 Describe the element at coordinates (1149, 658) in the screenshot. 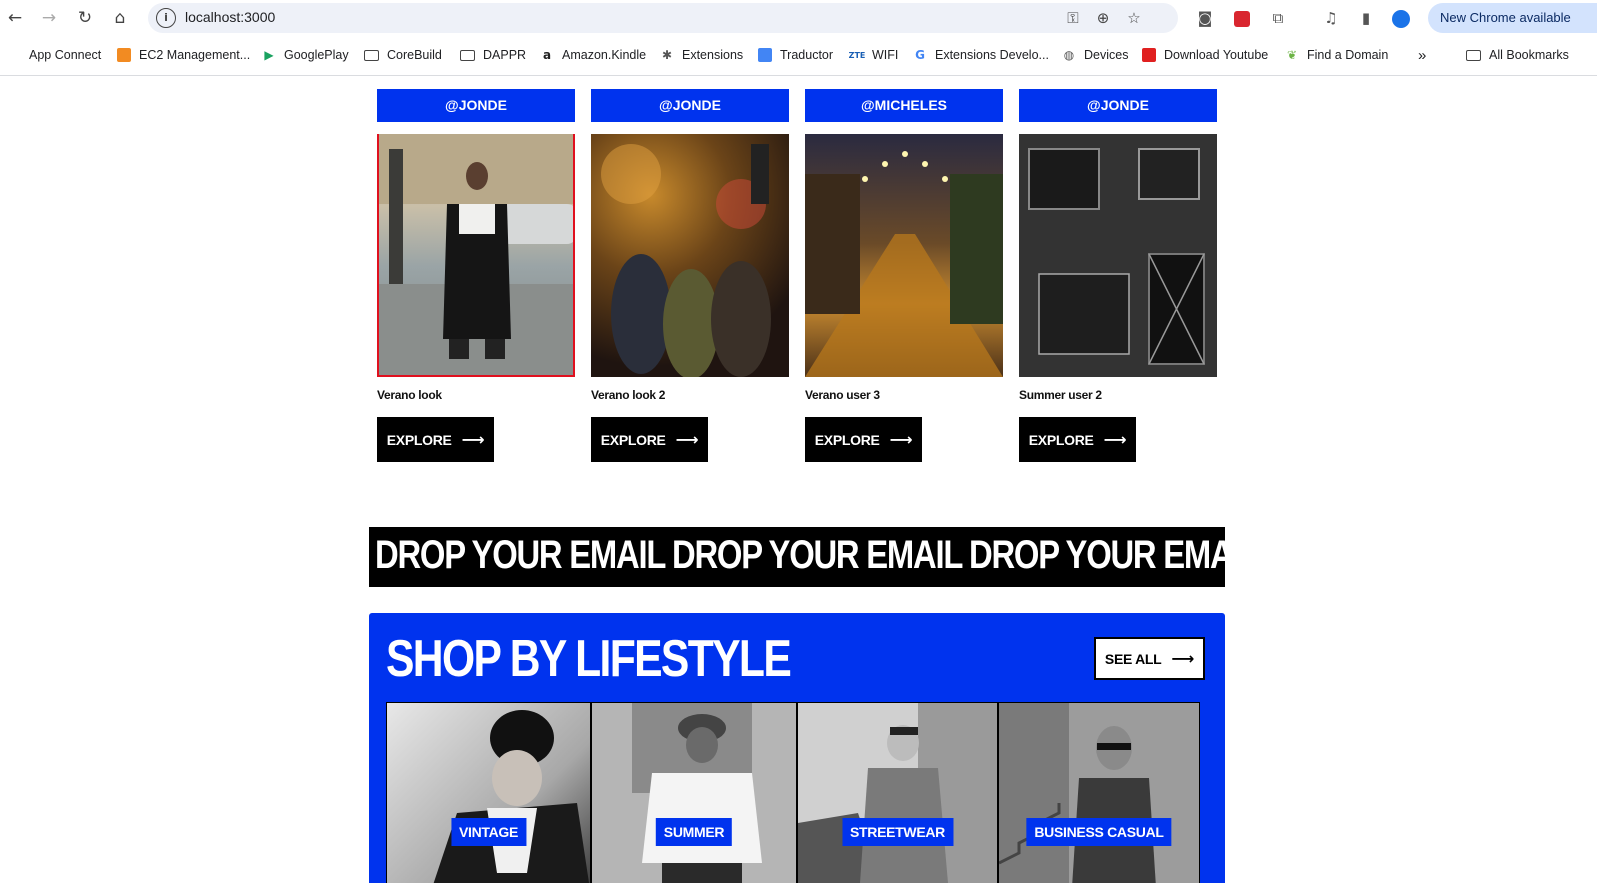

I see `see-all-button: SEE ALL ⟶` at that location.